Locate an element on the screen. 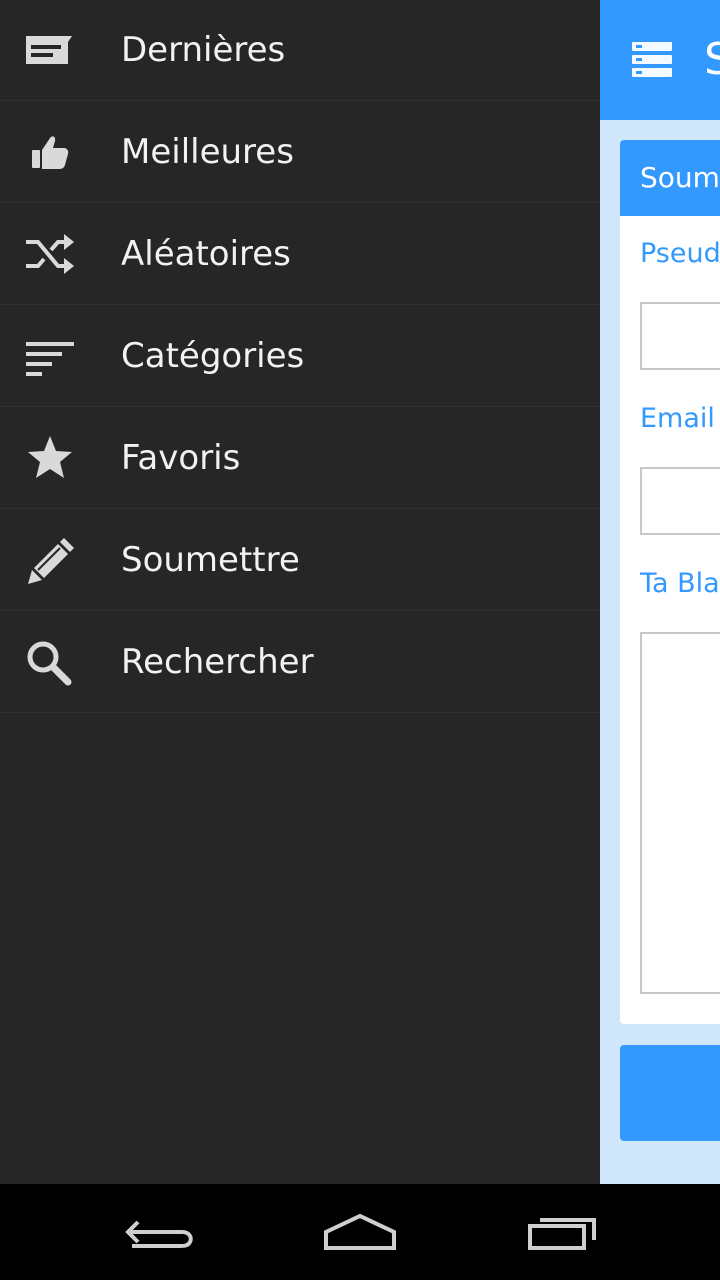 The width and height of the screenshot is (720, 1280). thumbs-up-icon is located at coordinates (50, 152).